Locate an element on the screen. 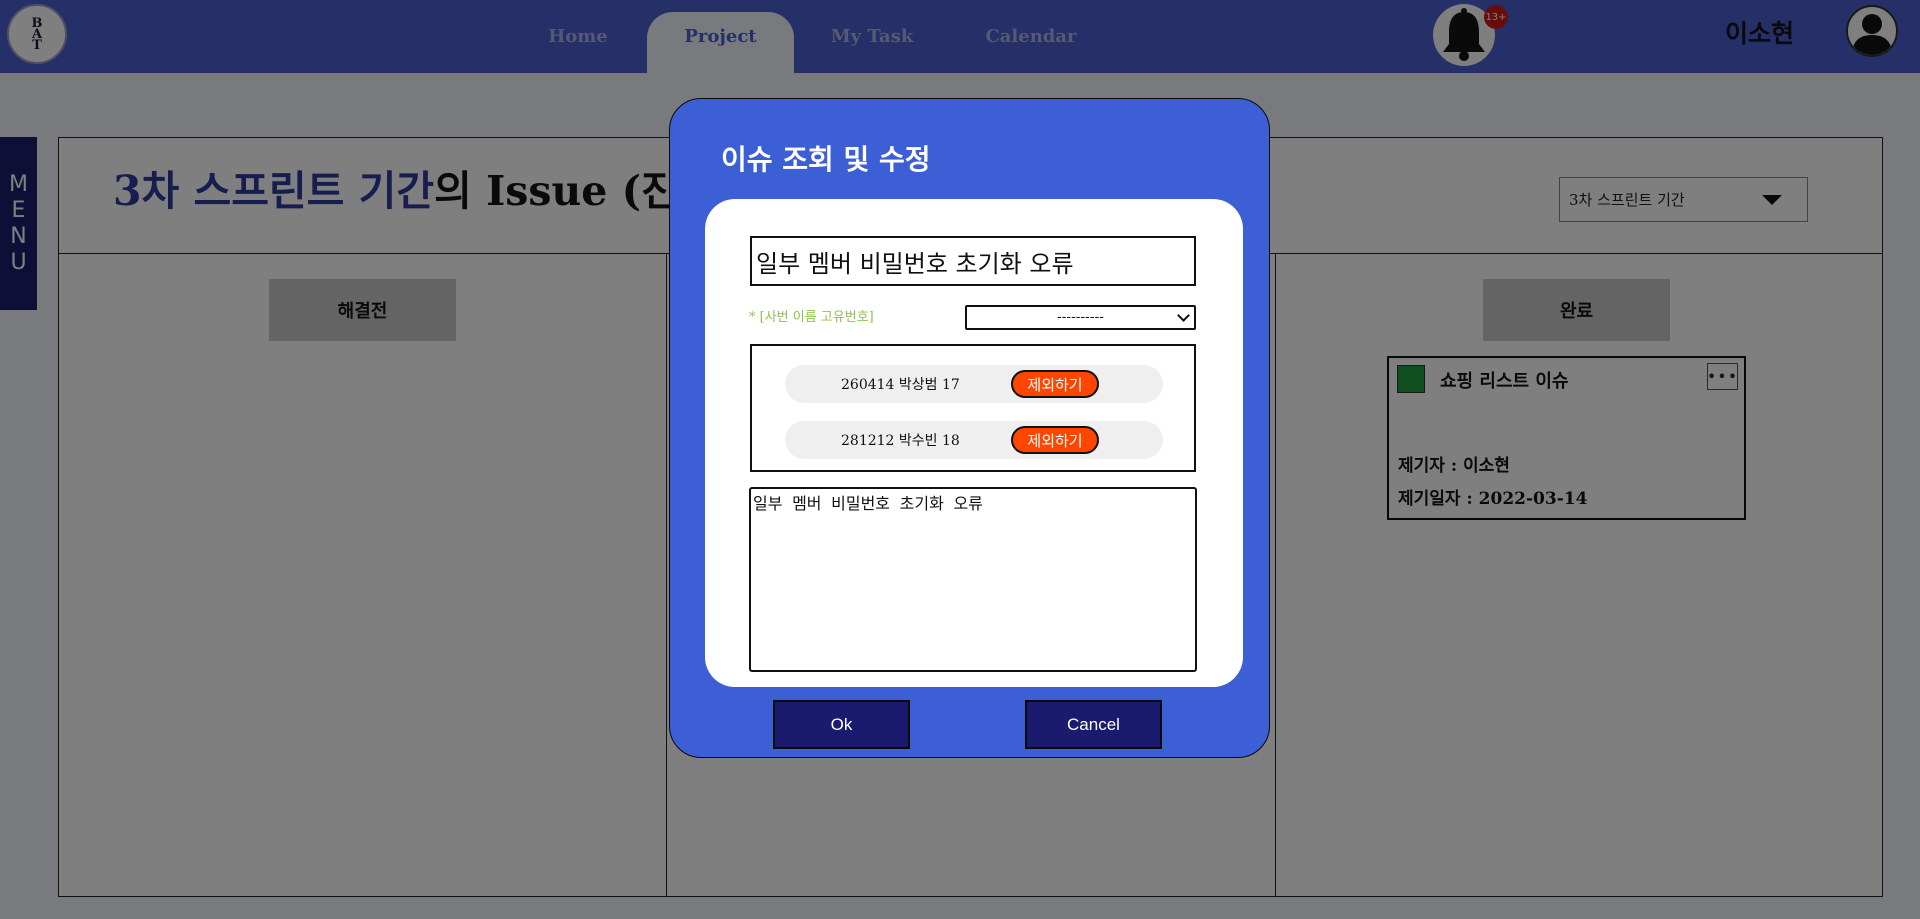 Image resolution: width=1920 pixels, height=919 pixels. member-name: 260414 박상범 17 is located at coordinates (900, 385).